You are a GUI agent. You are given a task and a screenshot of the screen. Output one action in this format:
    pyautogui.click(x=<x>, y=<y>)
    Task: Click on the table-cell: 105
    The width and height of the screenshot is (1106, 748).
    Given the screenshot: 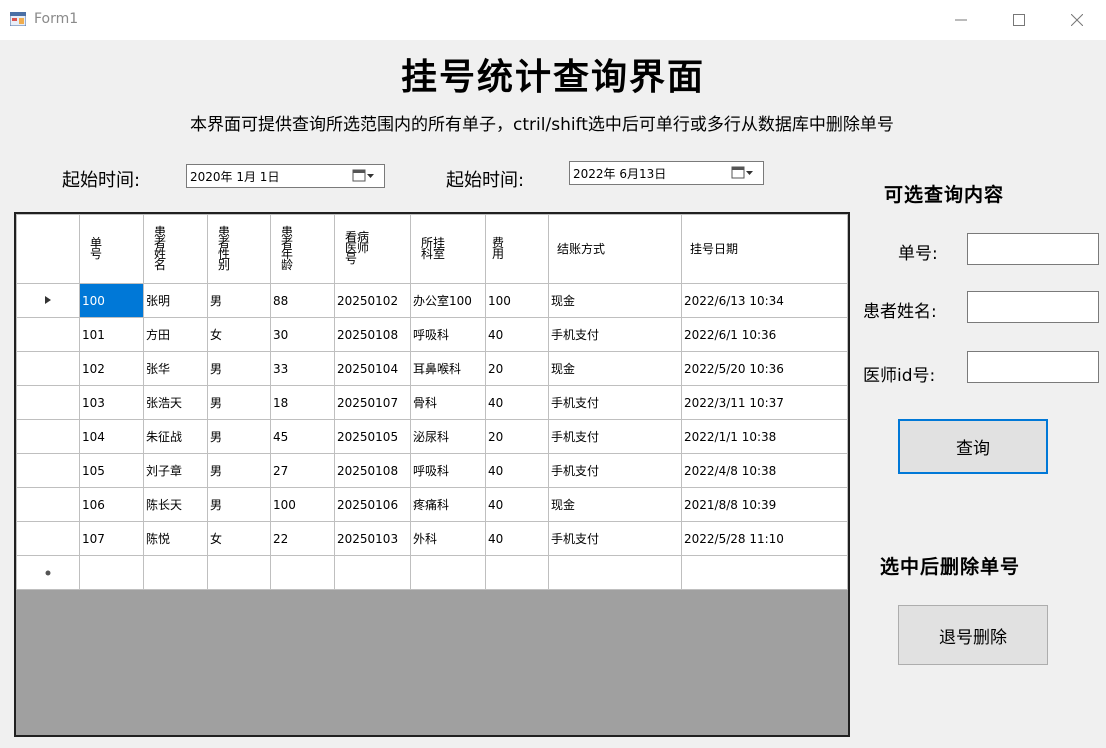 What is the action you would take?
    pyautogui.click(x=111, y=470)
    